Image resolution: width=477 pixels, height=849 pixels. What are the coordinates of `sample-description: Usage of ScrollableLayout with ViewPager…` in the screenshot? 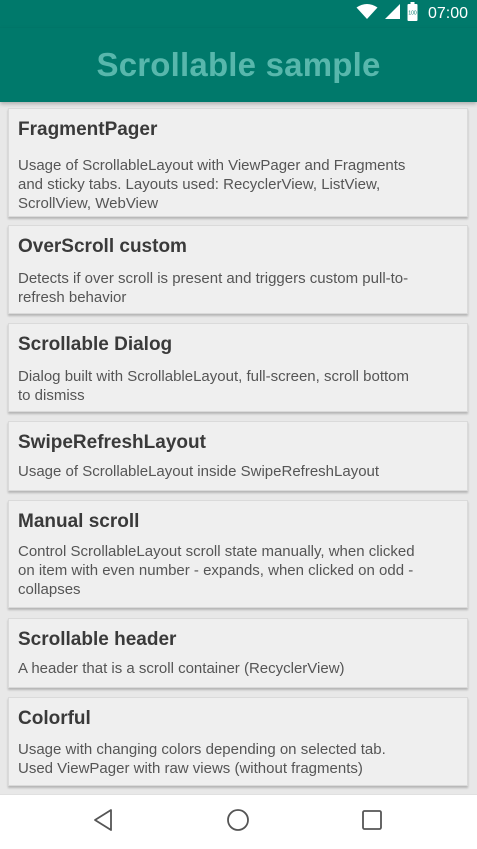 It's located at (212, 184).